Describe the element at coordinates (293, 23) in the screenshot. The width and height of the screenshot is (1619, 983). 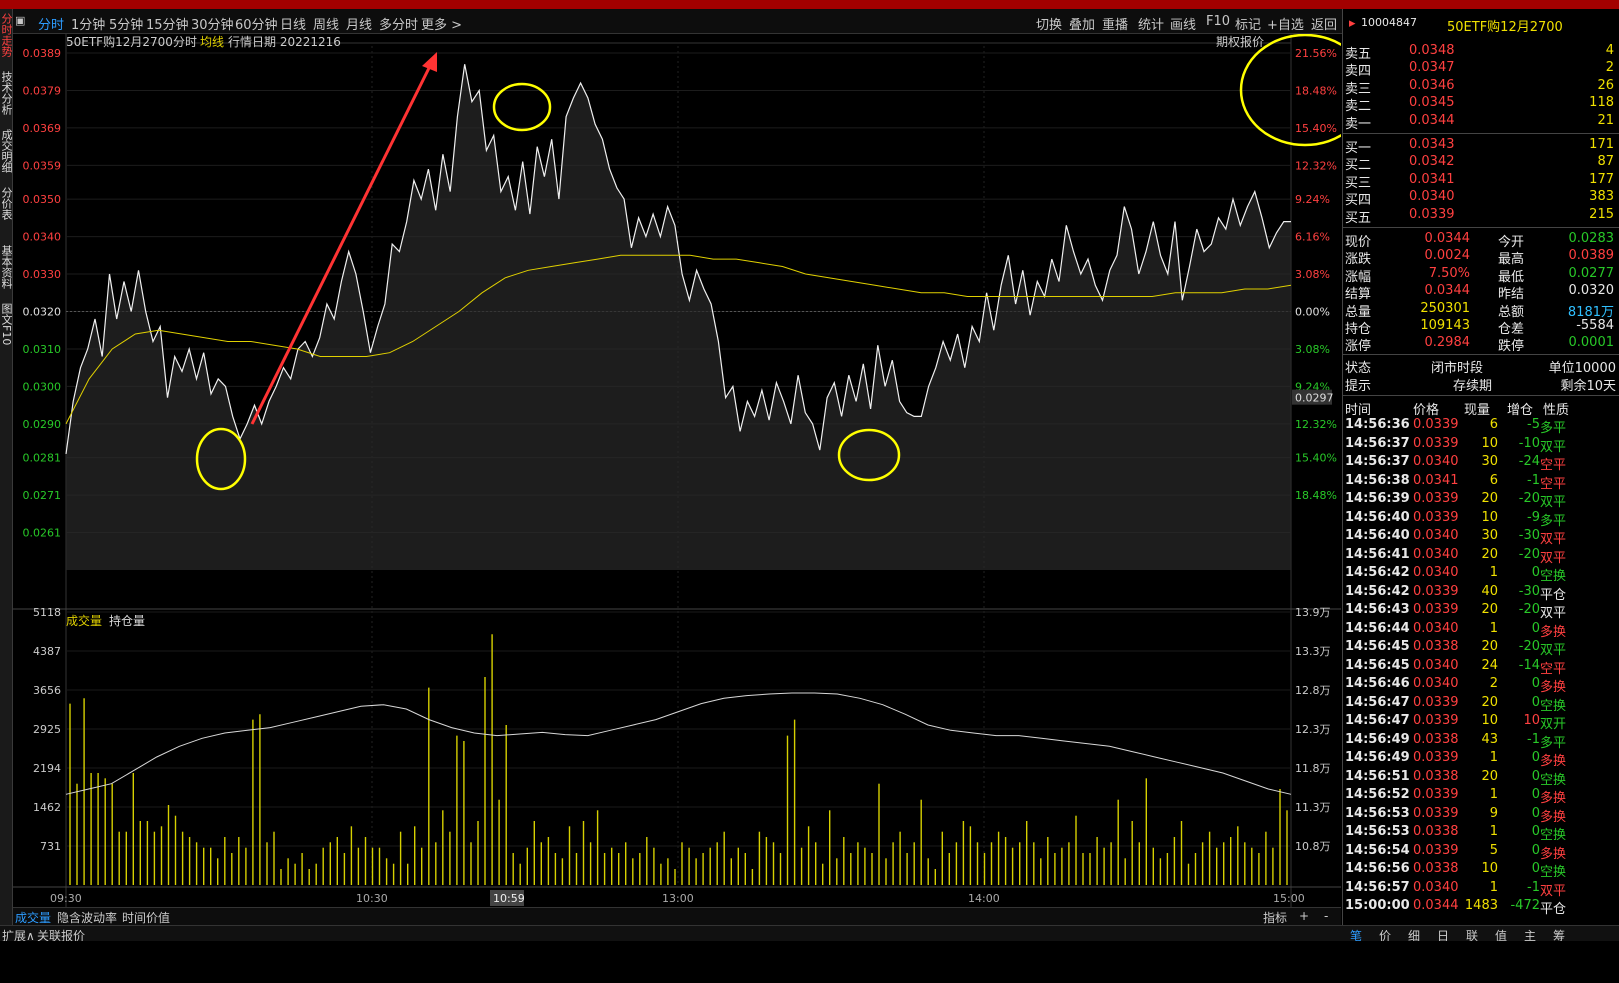
I see `tab-period: 日线` at that location.